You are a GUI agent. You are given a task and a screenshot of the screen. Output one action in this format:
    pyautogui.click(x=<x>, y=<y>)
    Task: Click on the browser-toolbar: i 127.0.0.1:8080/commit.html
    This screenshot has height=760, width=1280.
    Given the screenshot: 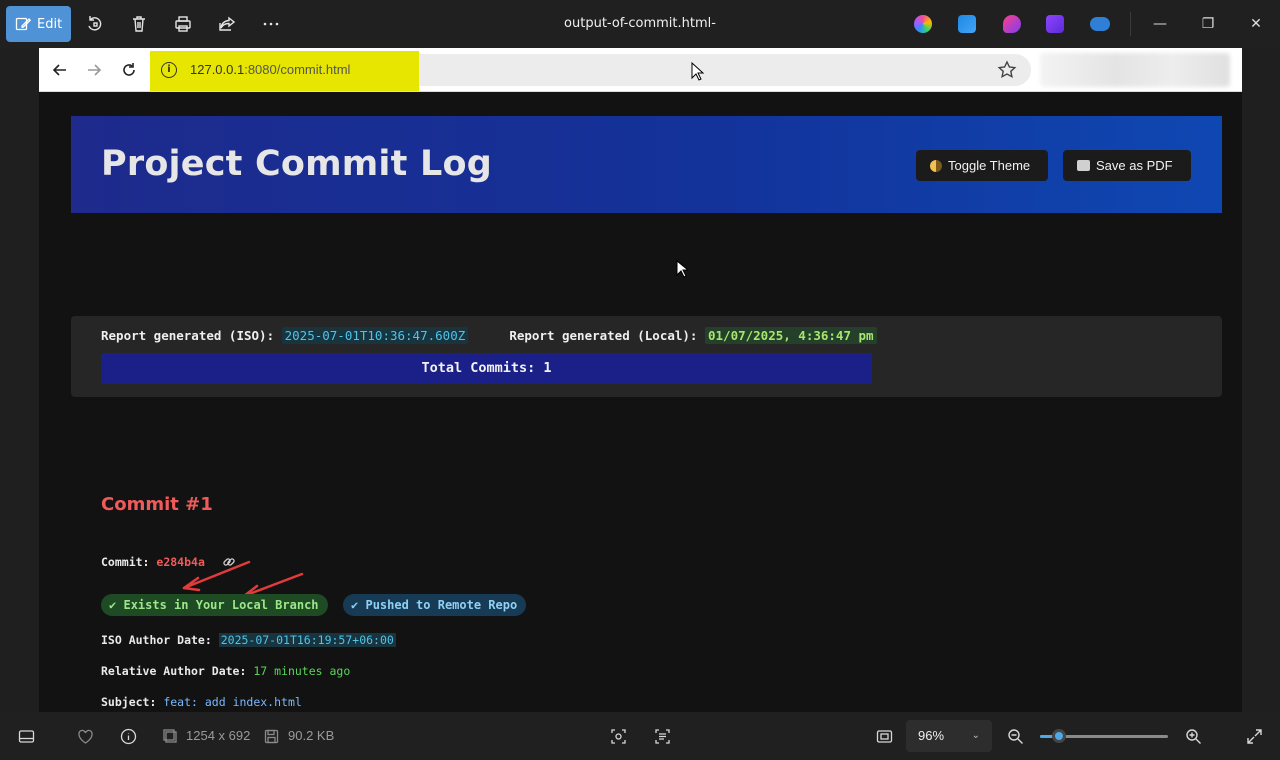 What is the action you would take?
    pyautogui.click(x=640, y=70)
    